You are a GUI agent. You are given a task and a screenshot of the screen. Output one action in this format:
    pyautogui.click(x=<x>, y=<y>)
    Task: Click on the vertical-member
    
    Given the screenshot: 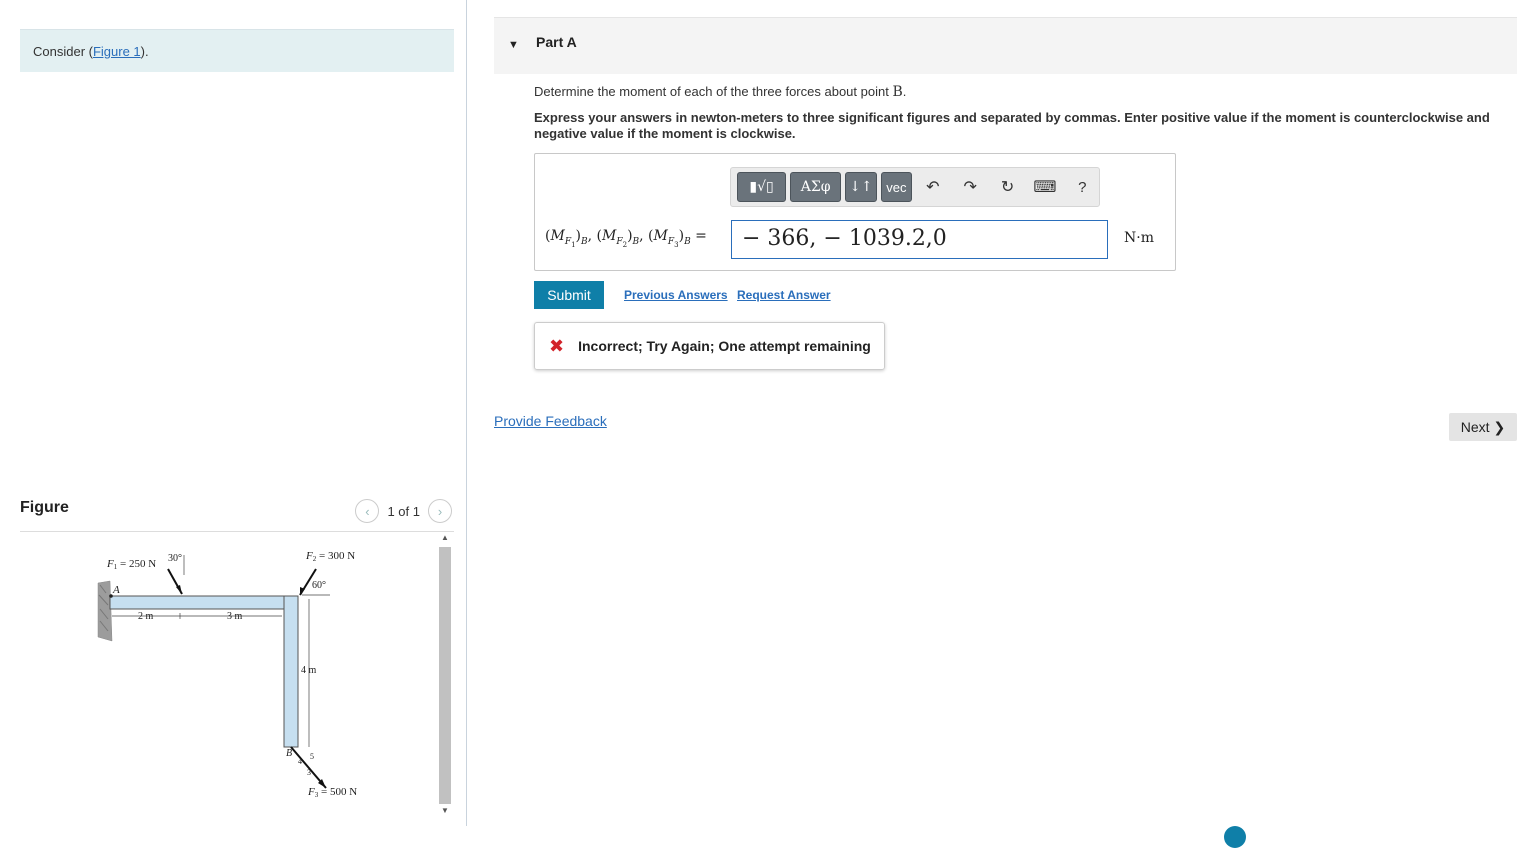 What is the action you would take?
    pyautogui.click(x=291, y=671)
    